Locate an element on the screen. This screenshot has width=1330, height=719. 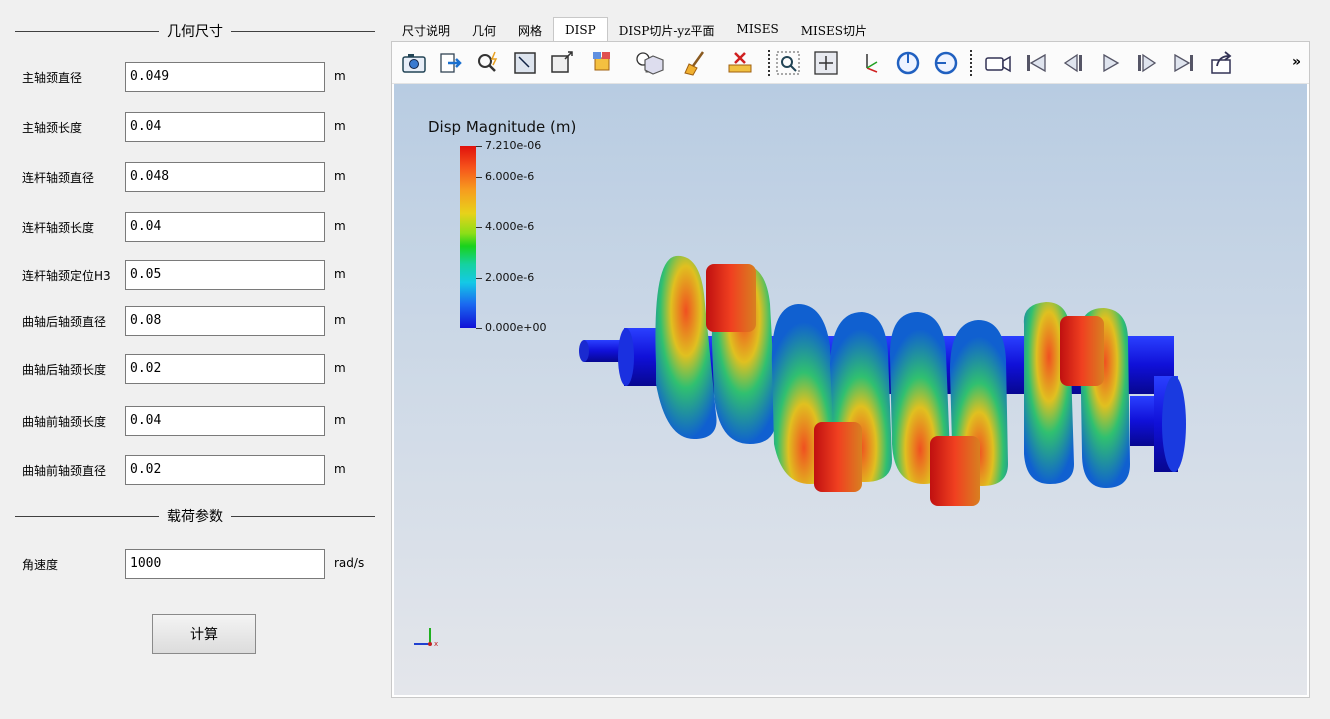
param-label: 主轴颈长度 is located at coordinates (52, 128).